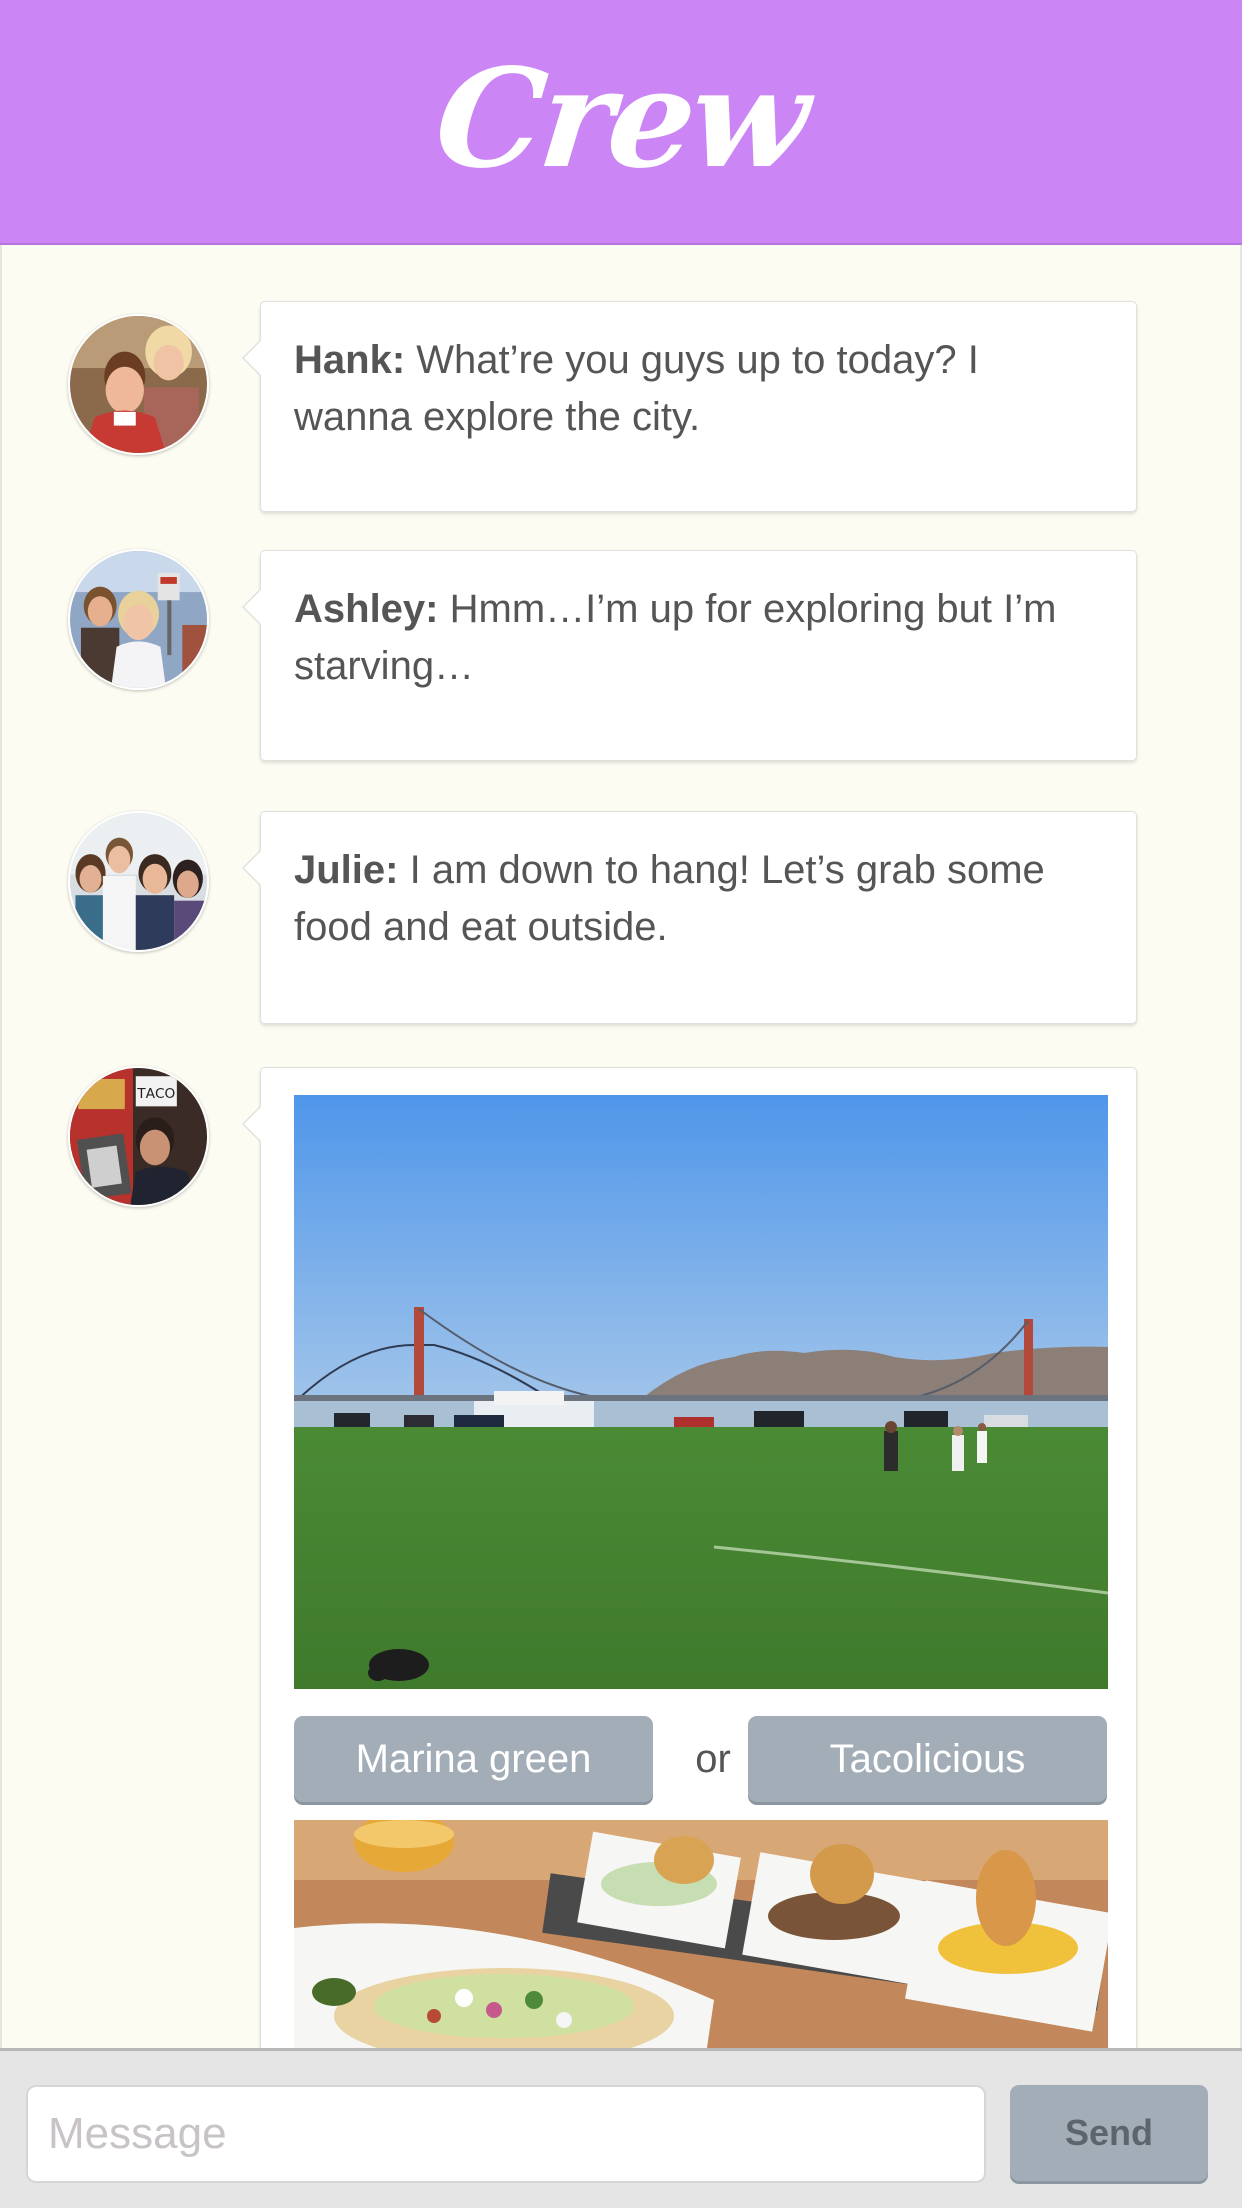 This screenshot has width=1242, height=2208. What do you see at coordinates (350, 360) in the screenshot?
I see `message-author: Hank:` at bounding box center [350, 360].